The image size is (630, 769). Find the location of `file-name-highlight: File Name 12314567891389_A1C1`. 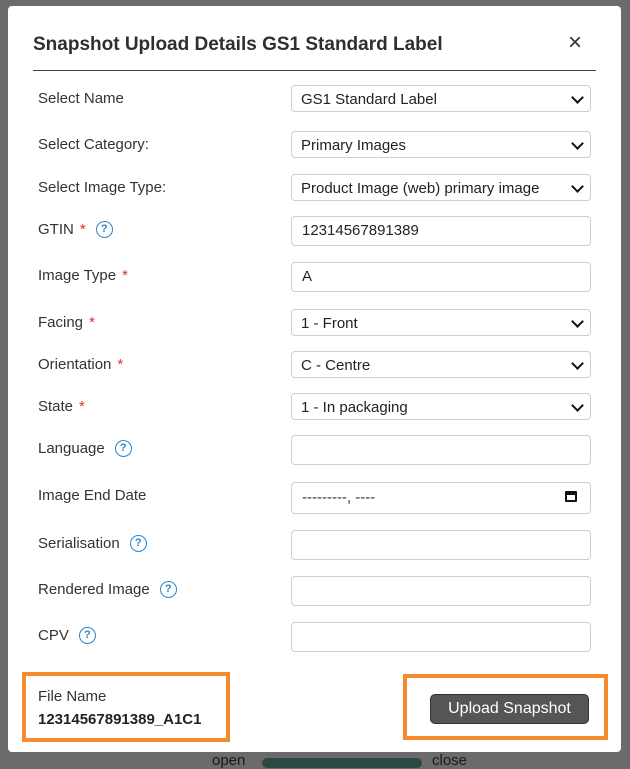

file-name-highlight: File Name 12314567891389_A1C1 is located at coordinates (126, 707).